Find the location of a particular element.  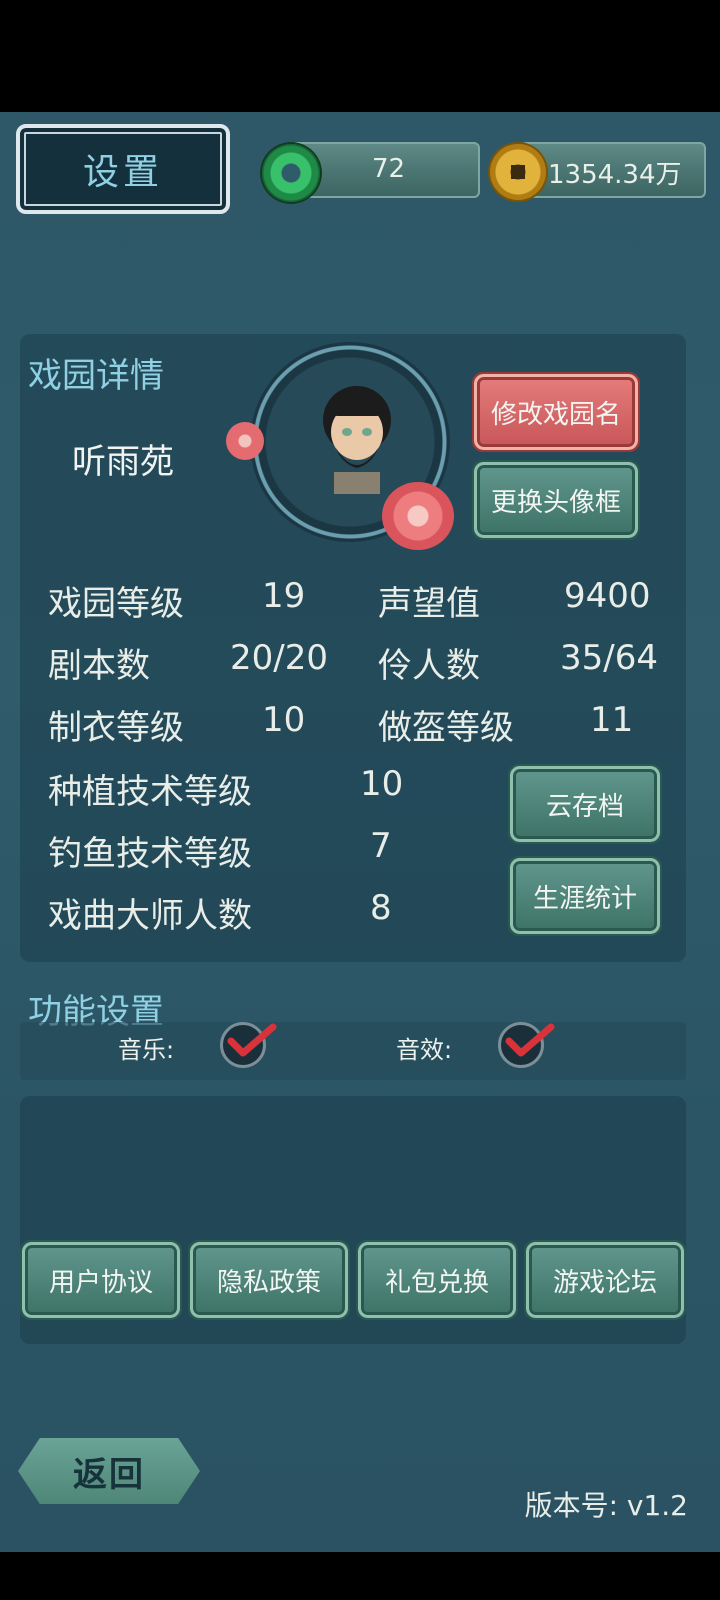

page-title-frame: 设置 is located at coordinates (123, 169).